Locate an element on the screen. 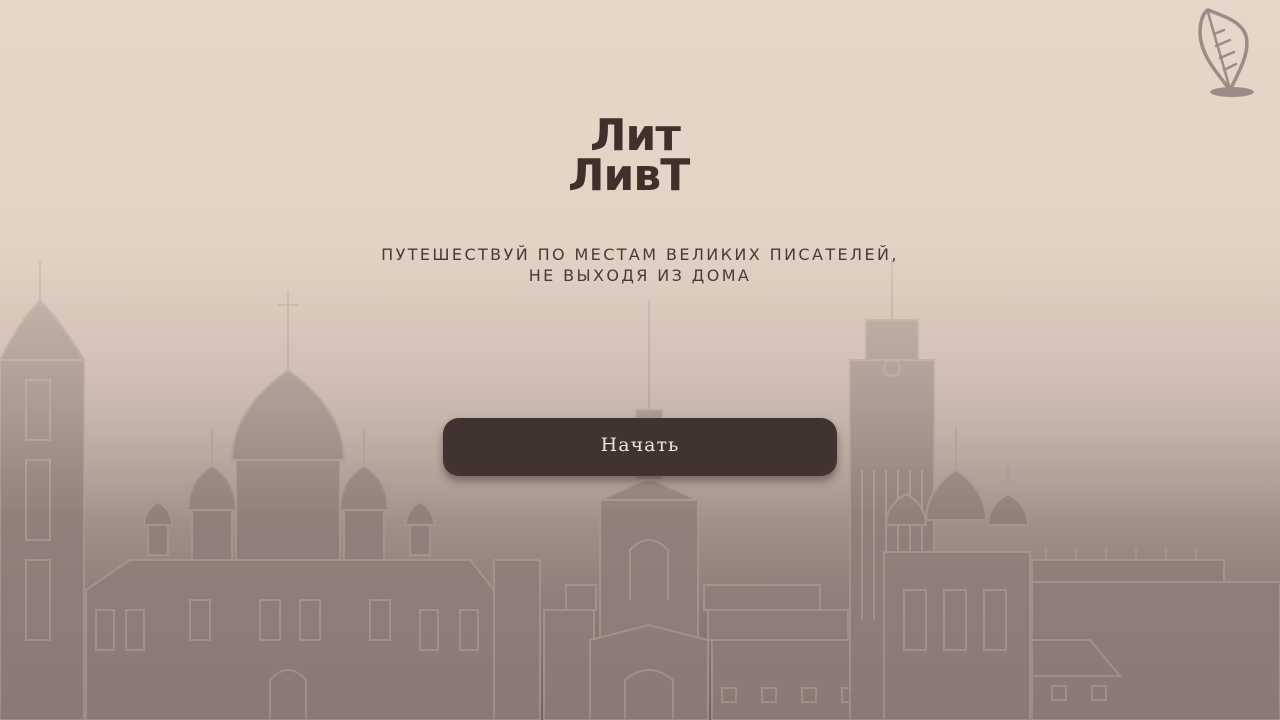  start-button-label: Начать is located at coordinates (640, 445).